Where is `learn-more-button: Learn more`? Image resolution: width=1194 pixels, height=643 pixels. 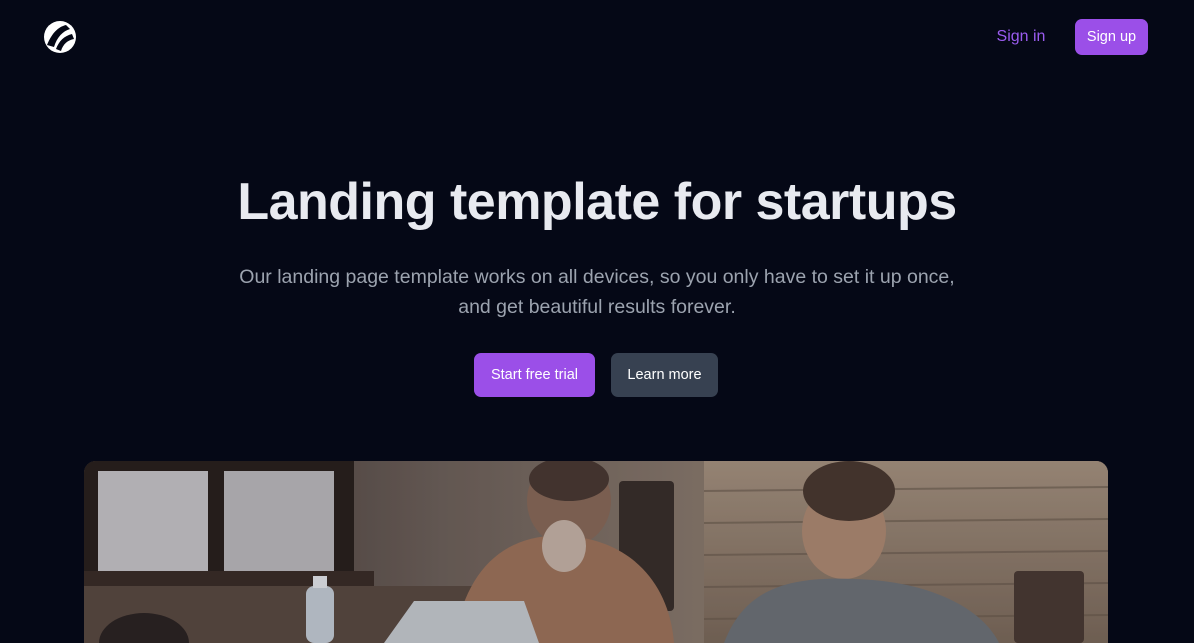 learn-more-button: Learn more is located at coordinates (664, 375).